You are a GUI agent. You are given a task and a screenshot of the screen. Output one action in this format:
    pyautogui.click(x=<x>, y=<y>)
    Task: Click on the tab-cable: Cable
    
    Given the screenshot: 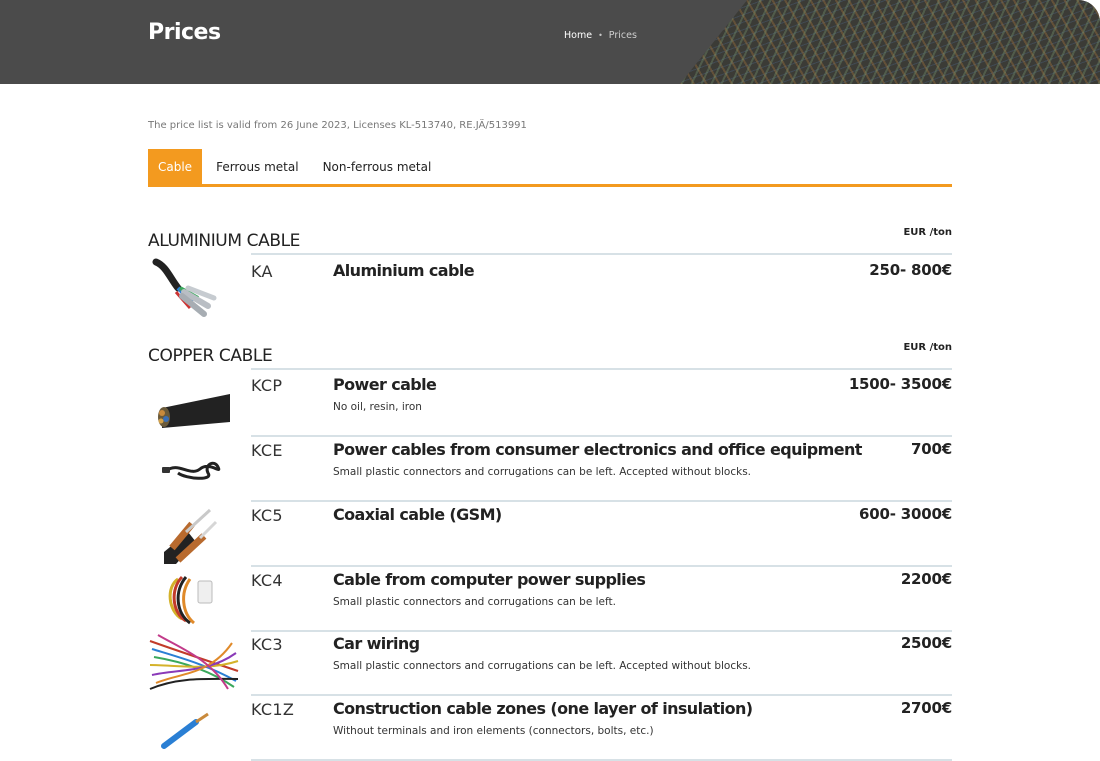 What is the action you would take?
    pyautogui.click(x=175, y=166)
    